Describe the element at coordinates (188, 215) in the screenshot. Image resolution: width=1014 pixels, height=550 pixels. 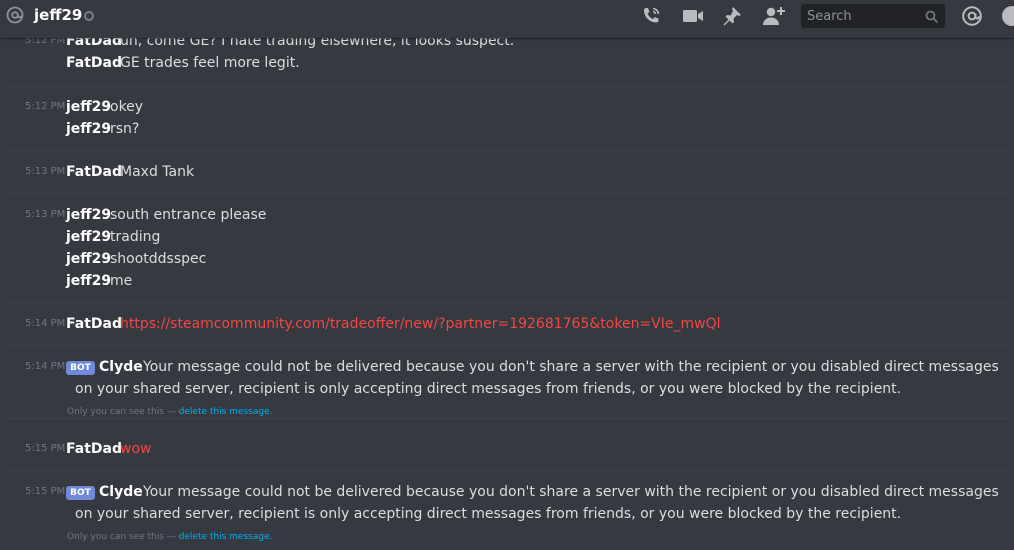
I see `message-text: south entrance please` at that location.